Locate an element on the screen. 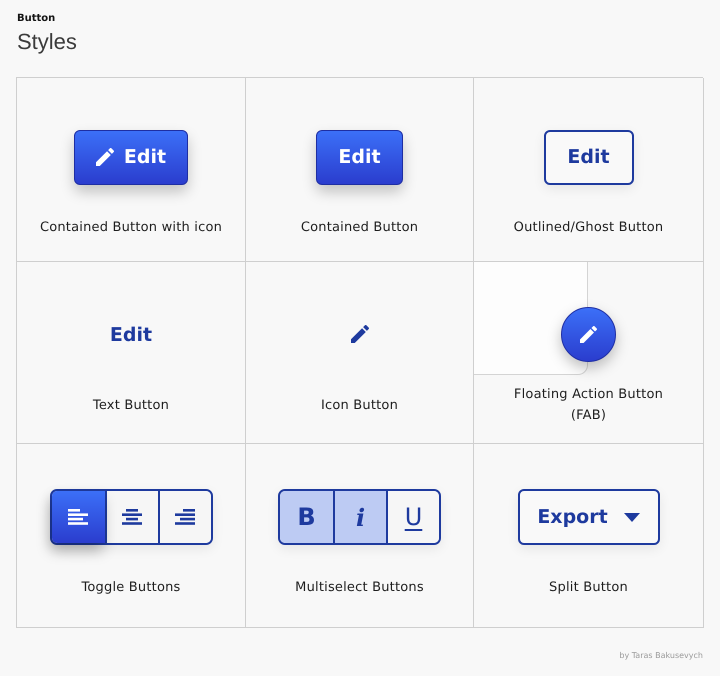 This screenshot has width=720, height=676. align-center-button is located at coordinates (131, 517).